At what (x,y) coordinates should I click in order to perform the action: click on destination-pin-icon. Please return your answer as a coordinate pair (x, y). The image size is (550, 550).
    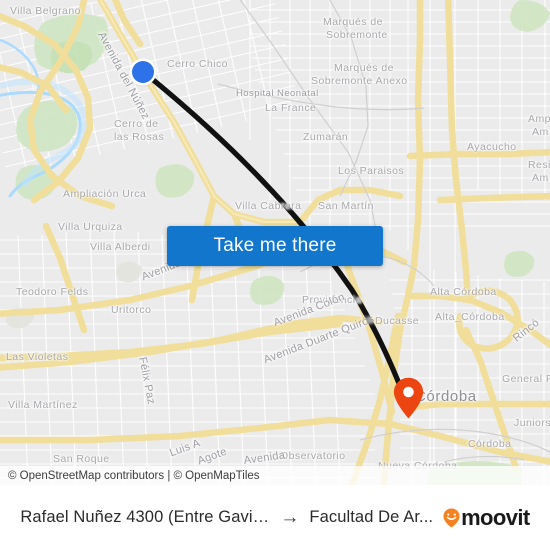
    Looking at the image, I should click on (408, 398).